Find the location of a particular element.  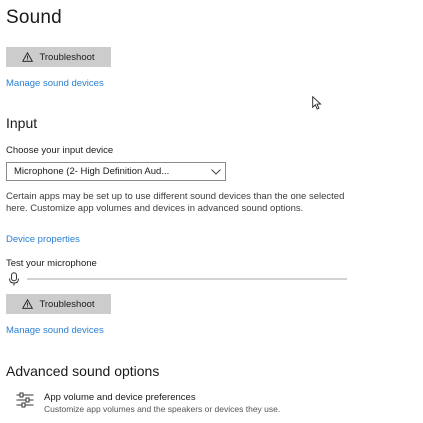

app-volume-preferences-link: App volume and device preferences is located at coordinates (120, 397).